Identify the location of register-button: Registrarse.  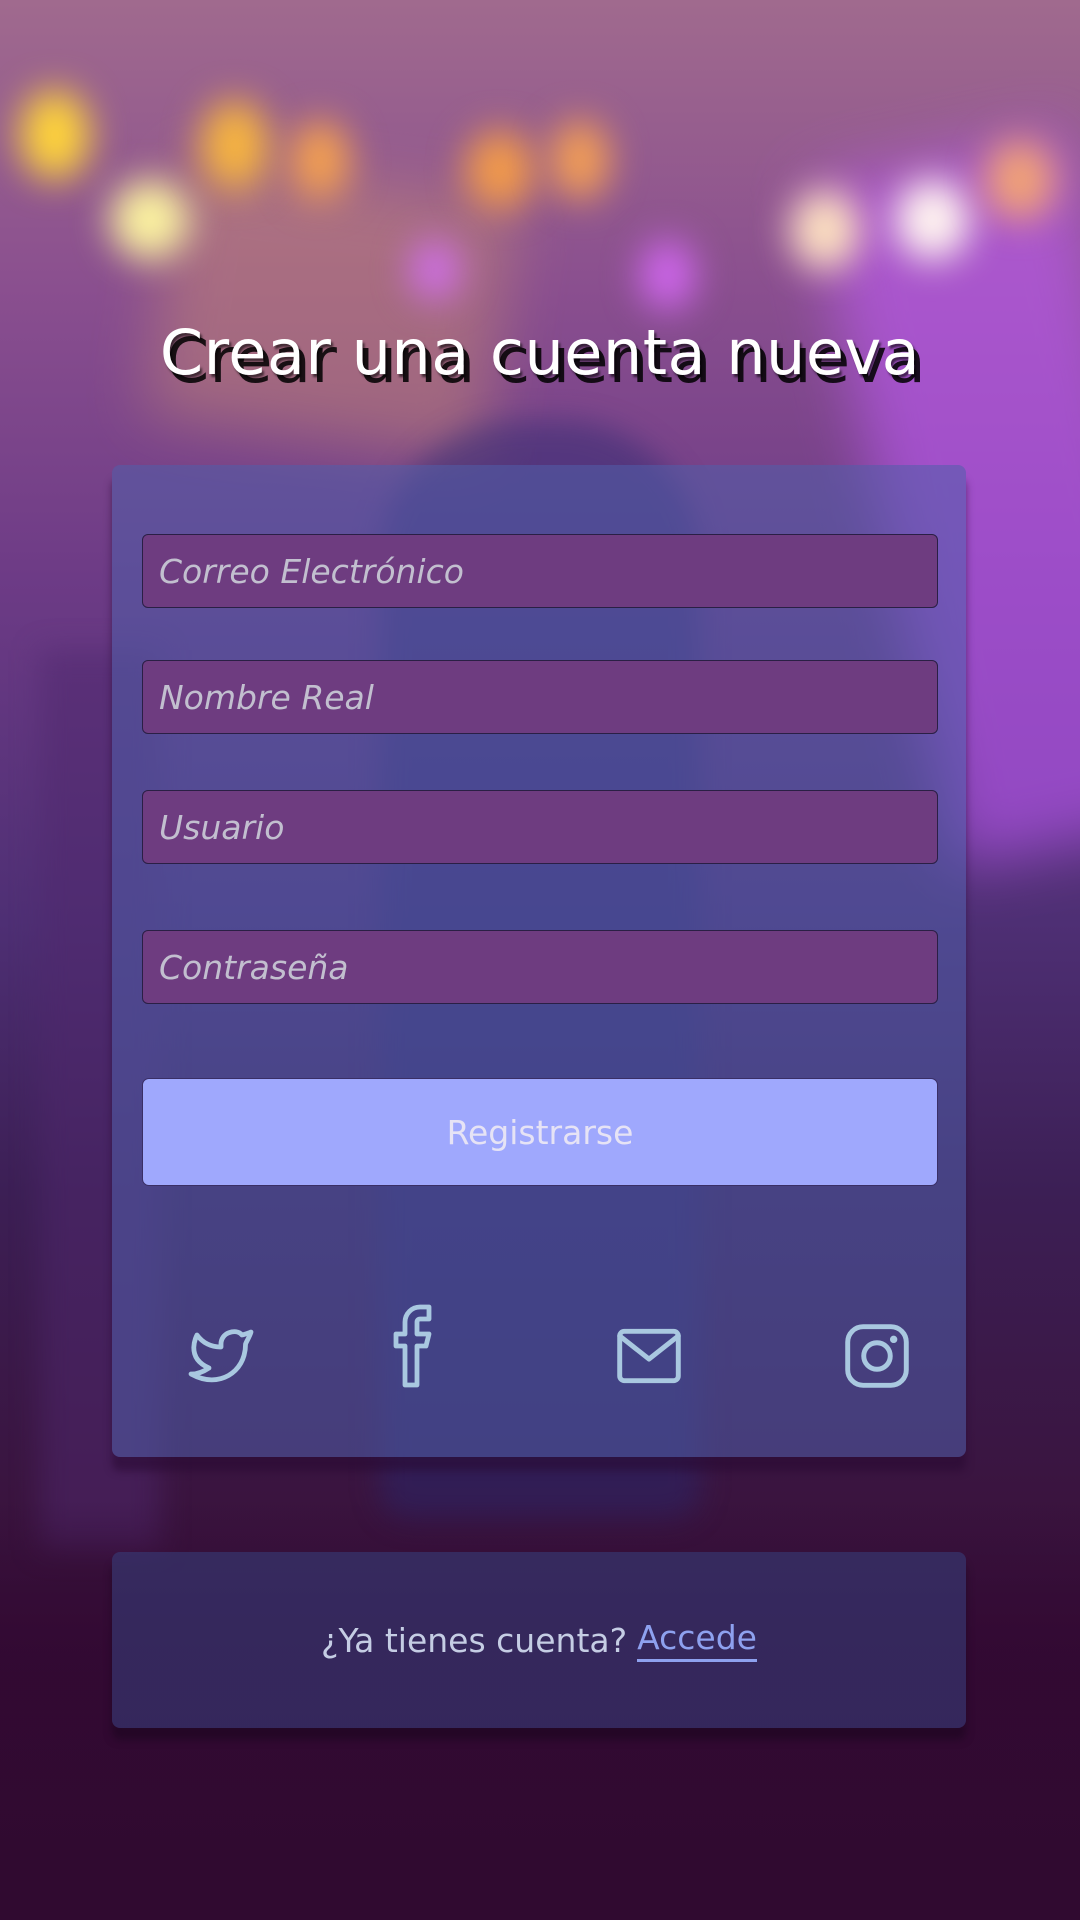
(540, 1132).